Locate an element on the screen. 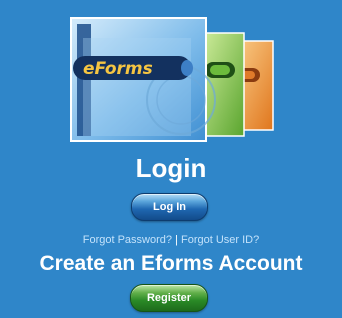 The width and height of the screenshot is (342, 318). eforms-logo-text: eForms is located at coordinates (118, 69).